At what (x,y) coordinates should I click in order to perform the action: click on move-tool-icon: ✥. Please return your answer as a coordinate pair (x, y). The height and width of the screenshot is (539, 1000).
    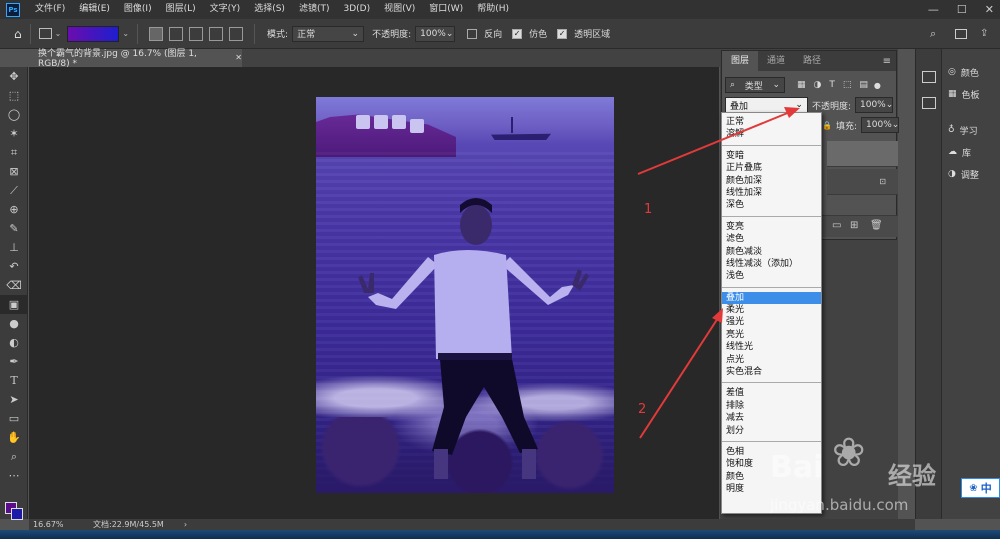
    Looking at the image, I should click on (14, 76).